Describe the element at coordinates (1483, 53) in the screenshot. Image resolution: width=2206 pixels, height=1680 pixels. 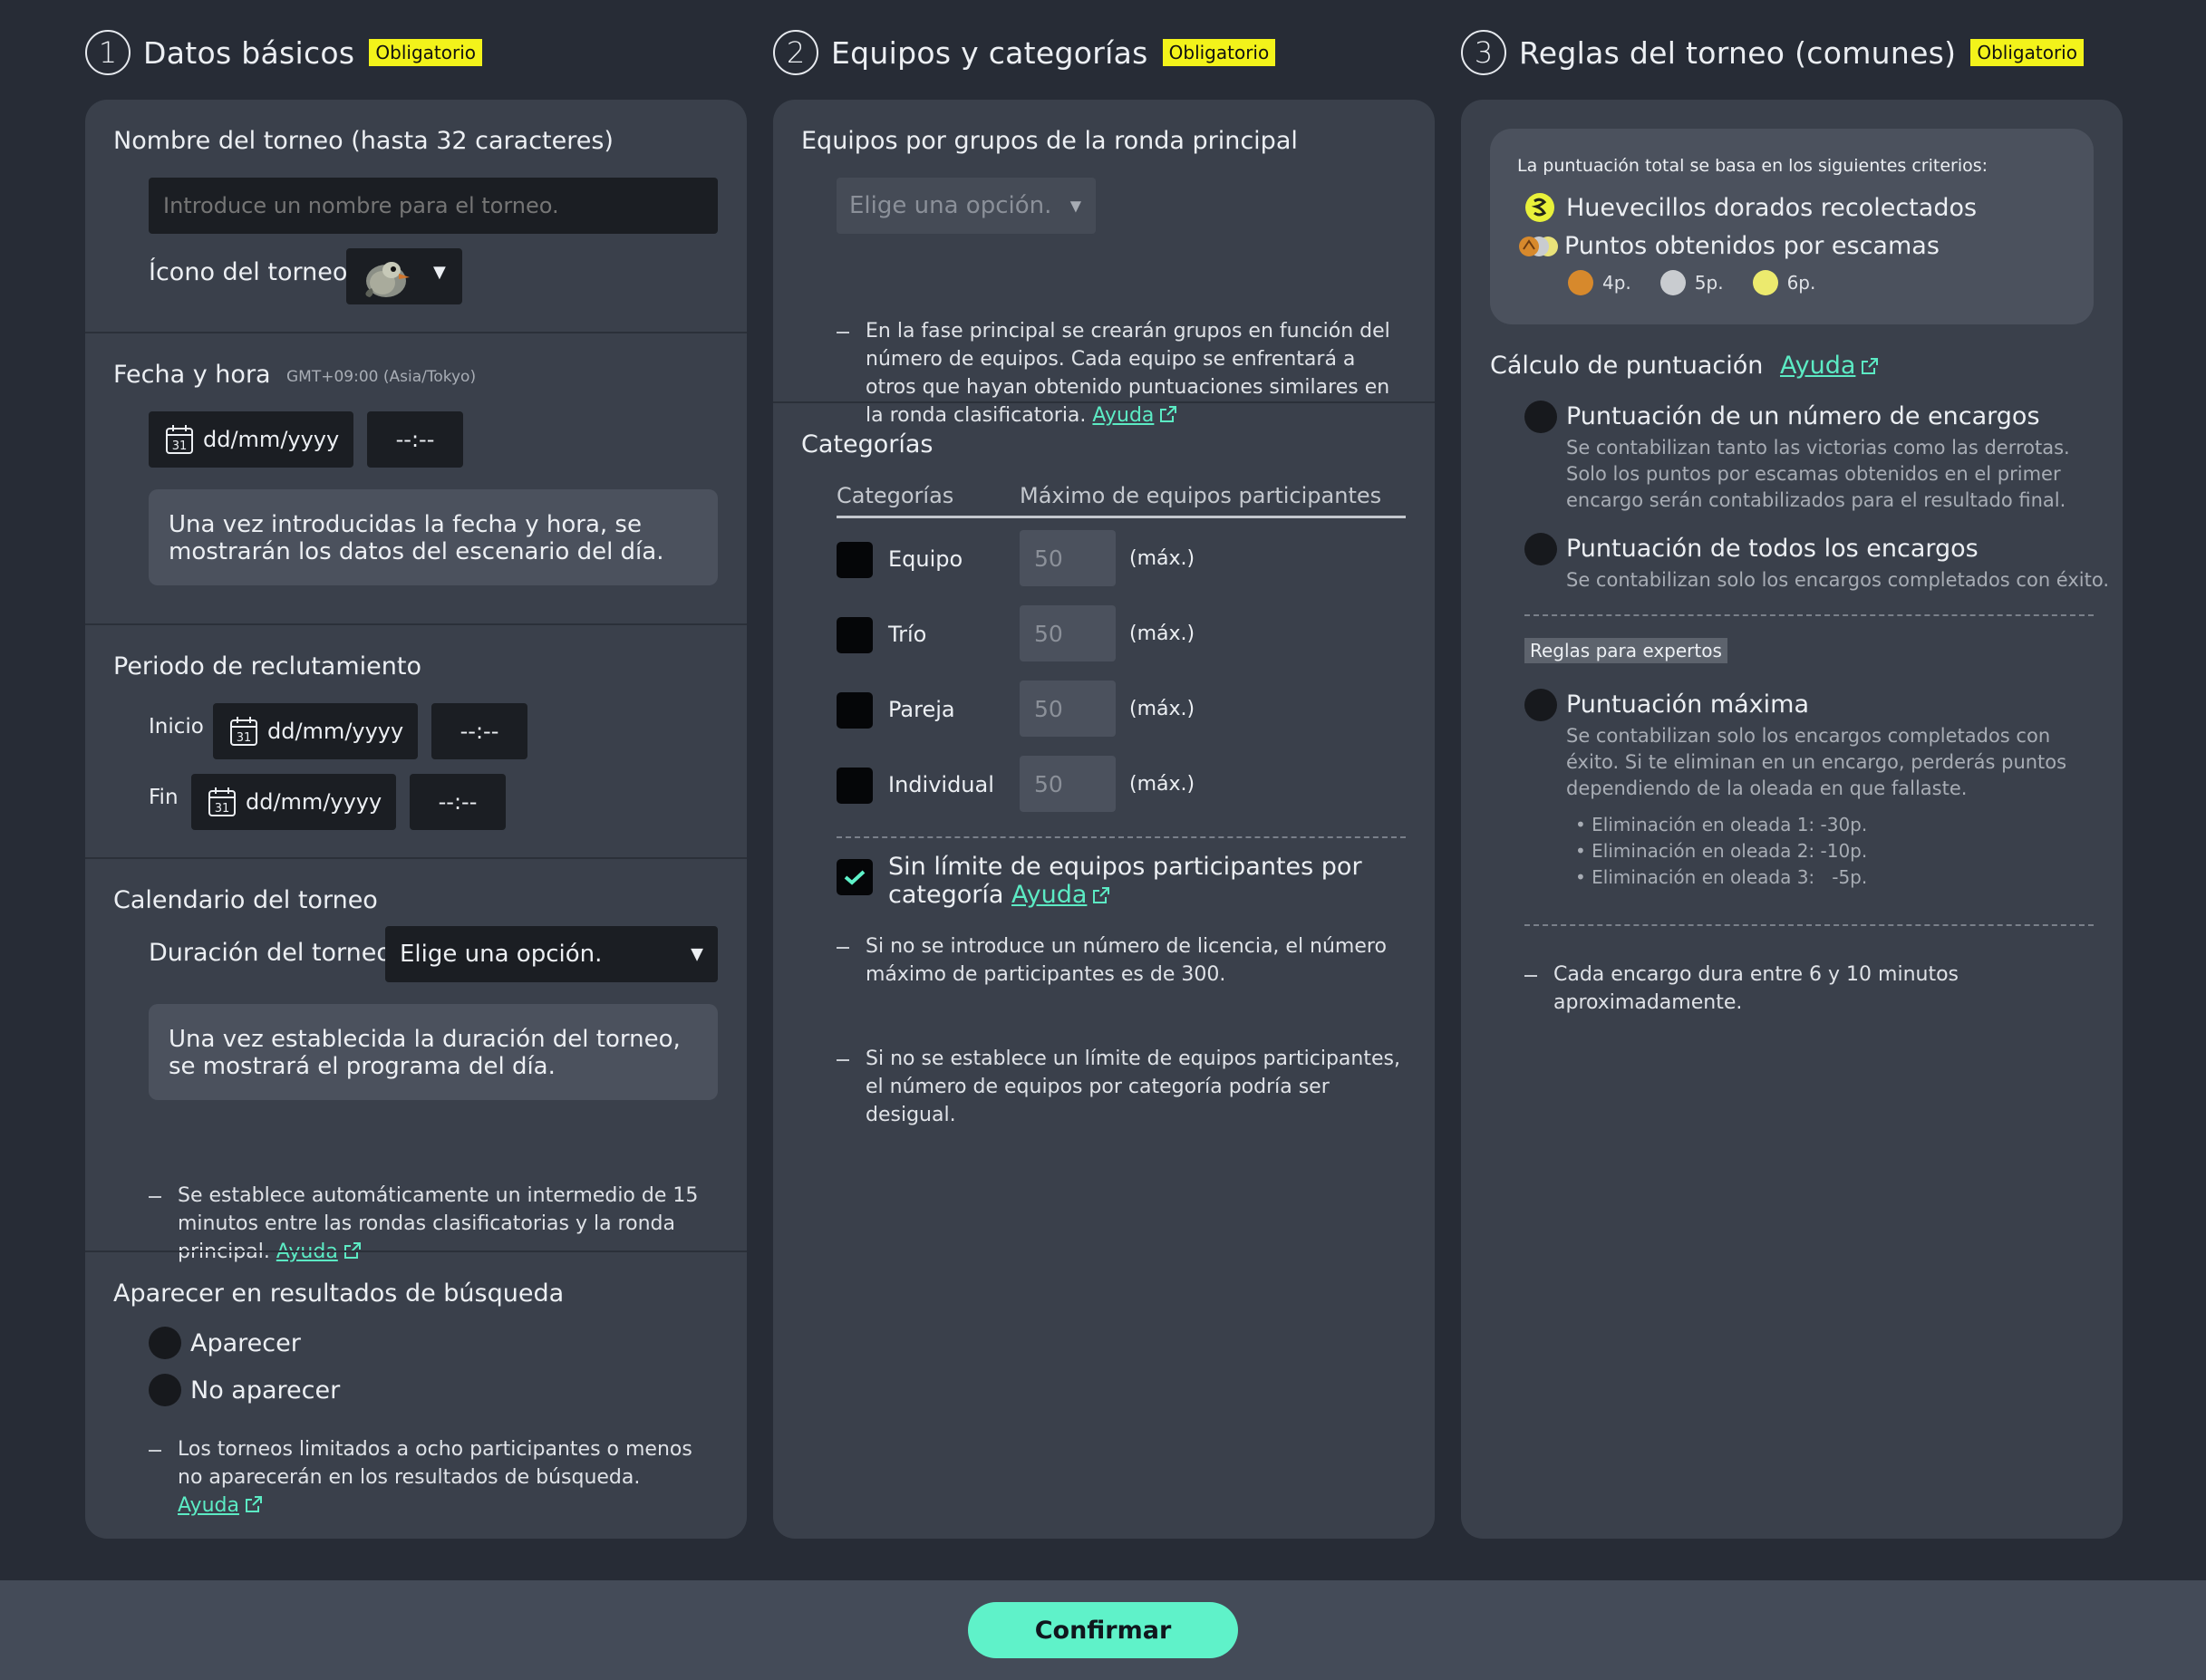
I see `step-number: 3` at that location.